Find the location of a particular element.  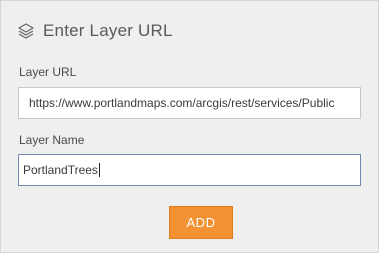

panel-header: Enter Layer URL is located at coordinates (95, 31).